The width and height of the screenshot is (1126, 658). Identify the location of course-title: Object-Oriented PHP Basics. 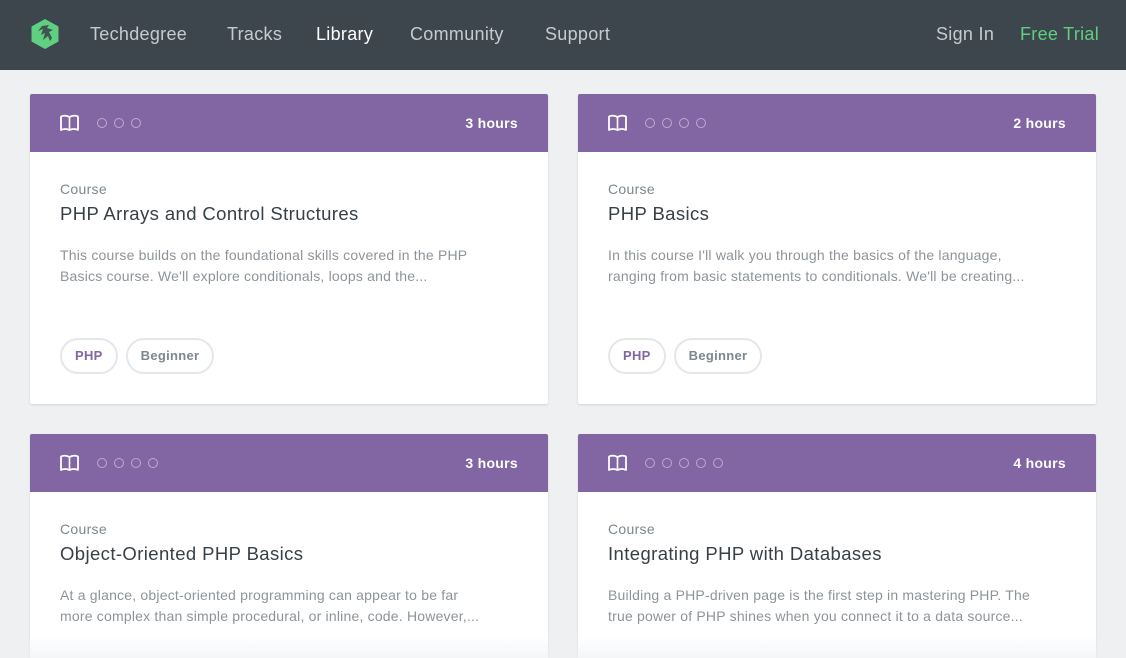
(181, 554).